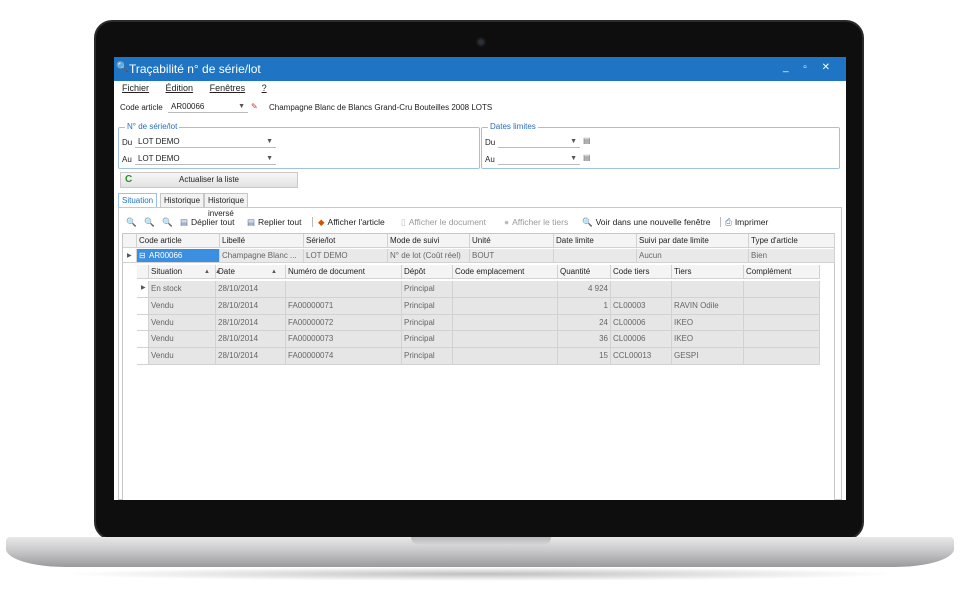 This screenshot has height=605, width=961. I want to click on detail-header-numero: Numéro de document, so click(344, 272).